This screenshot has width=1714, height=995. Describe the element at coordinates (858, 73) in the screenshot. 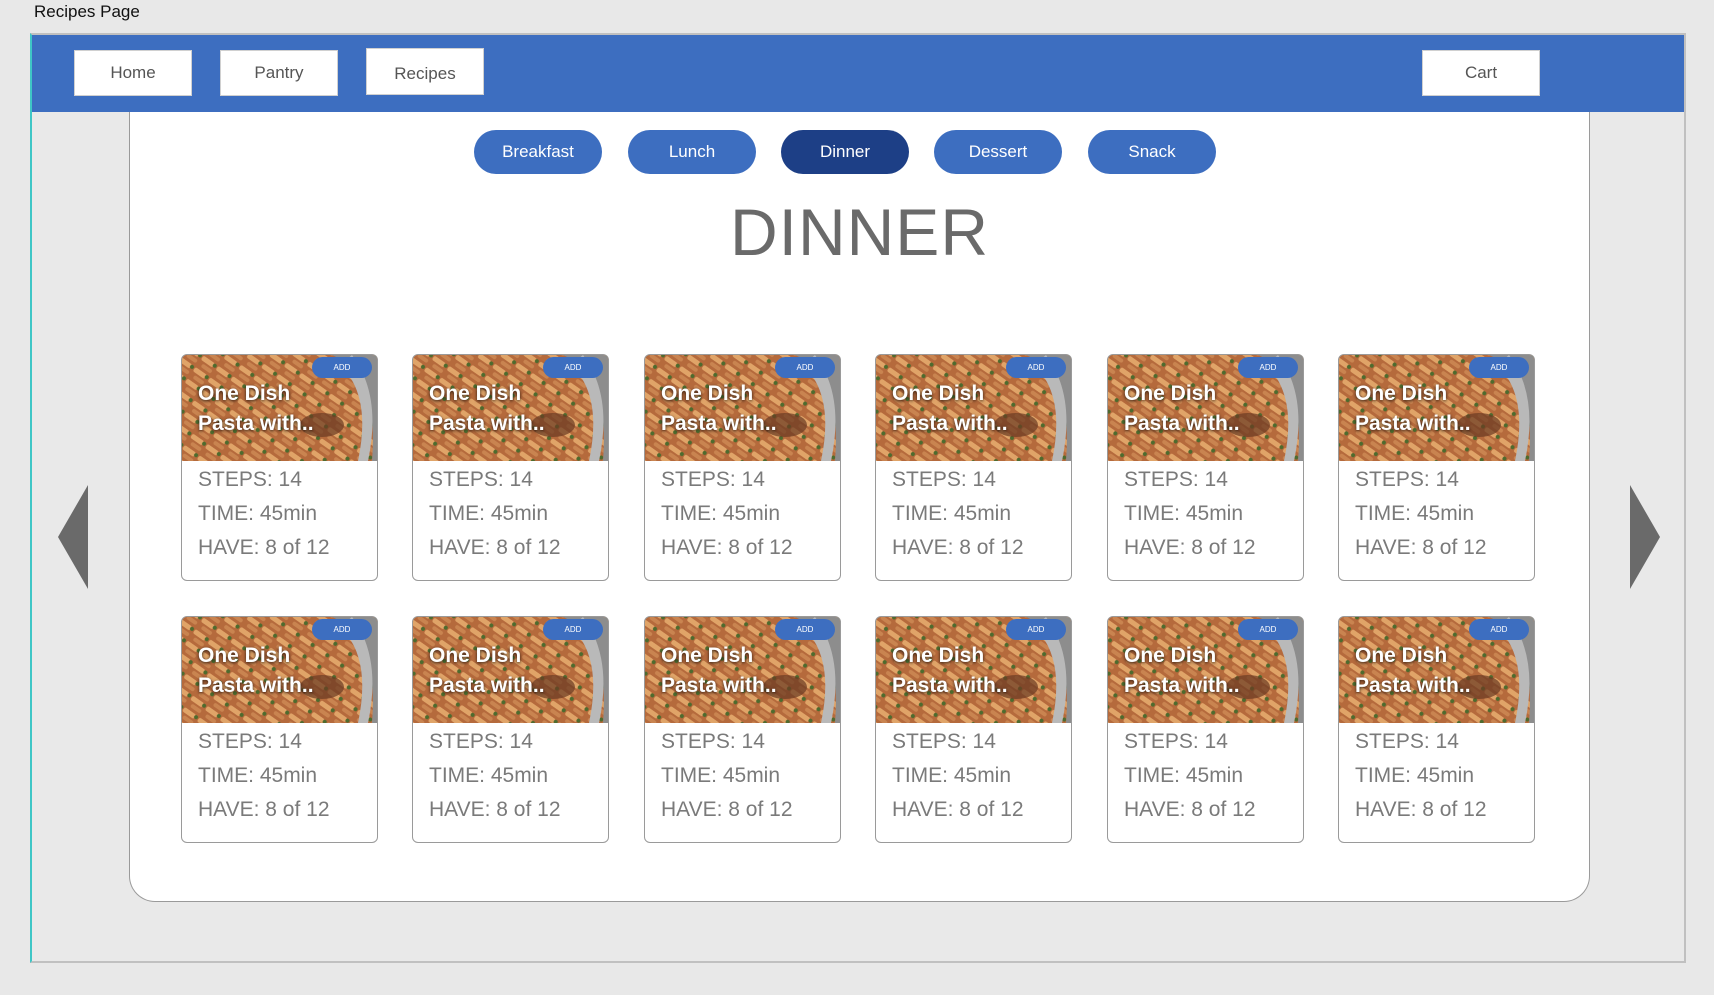

I see `top-nav-bar: Home Pantry Recipes Cart` at that location.